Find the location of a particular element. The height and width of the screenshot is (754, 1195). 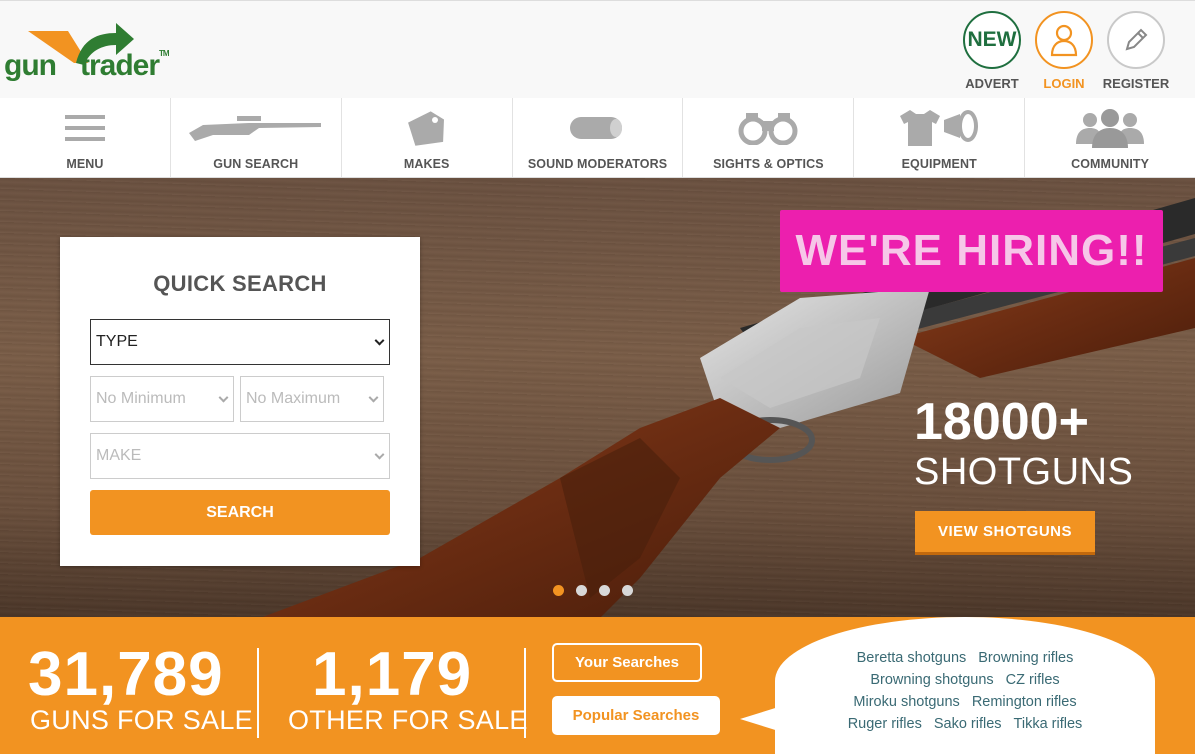

nav-item-makes: MAKES is located at coordinates (427, 137).